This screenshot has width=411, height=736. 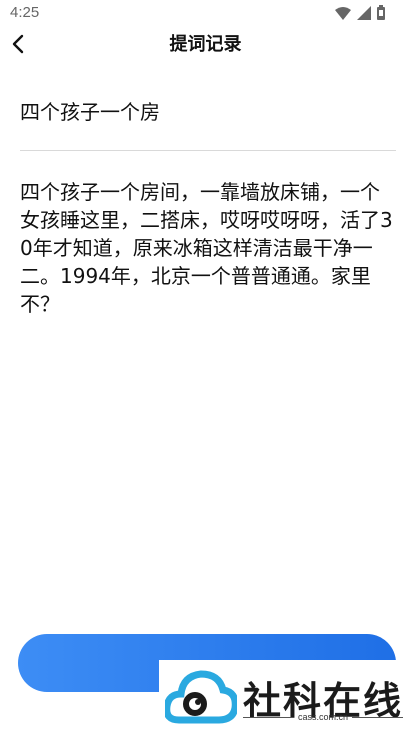 I want to click on status-icons, so click(x=360, y=14).